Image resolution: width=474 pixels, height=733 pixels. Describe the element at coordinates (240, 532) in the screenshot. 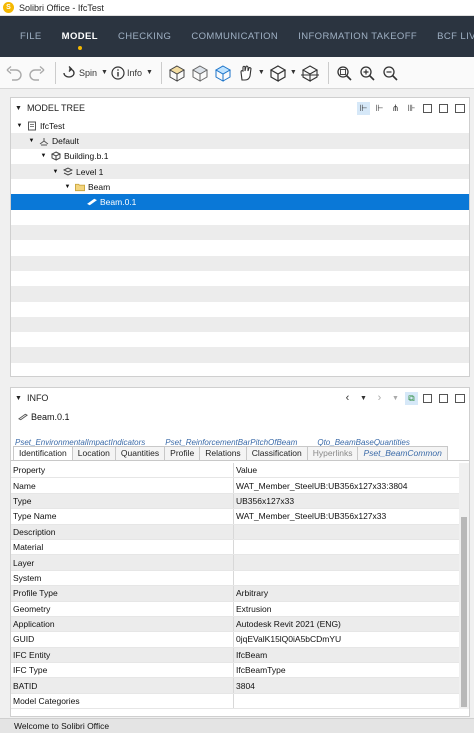

I see `table-row: Description` at that location.